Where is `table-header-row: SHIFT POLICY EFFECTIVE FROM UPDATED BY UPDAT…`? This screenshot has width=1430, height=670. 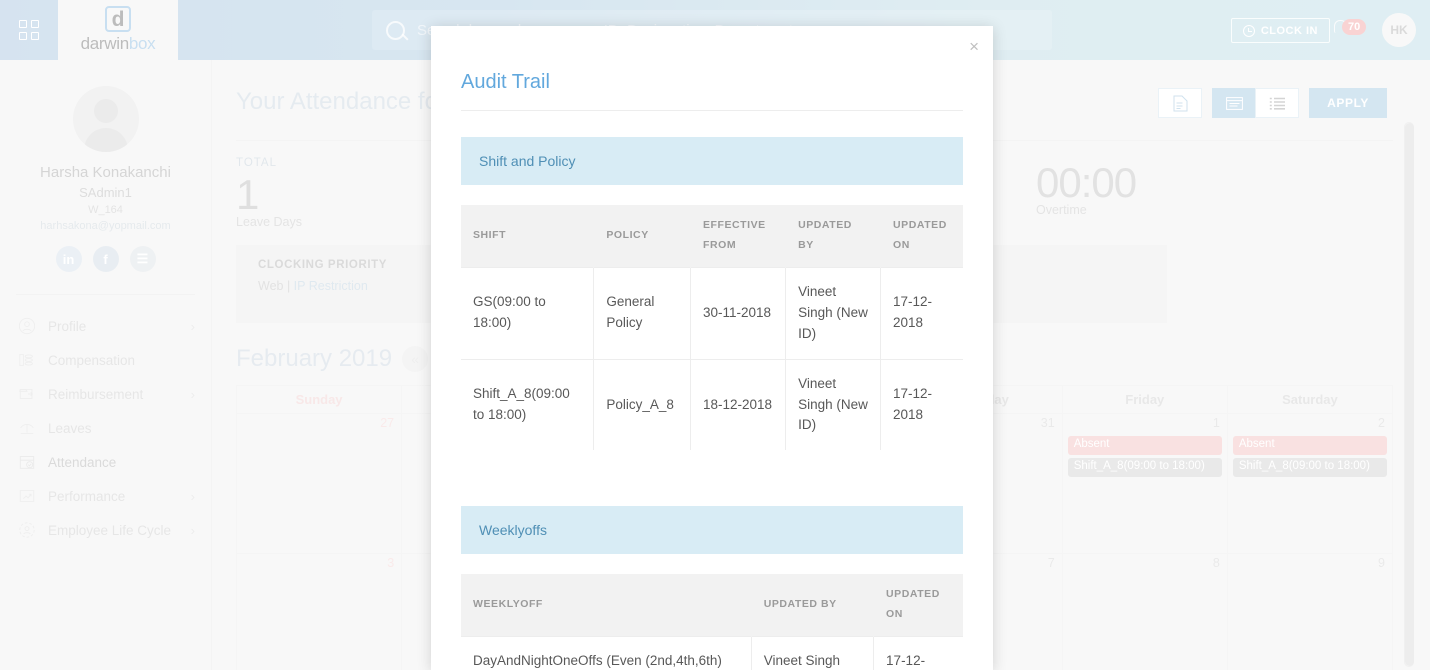 table-header-row: SHIFT POLICY EFFECTIVE FROM UPDATED BY UPDAT… is located at coordinates (712, 236).